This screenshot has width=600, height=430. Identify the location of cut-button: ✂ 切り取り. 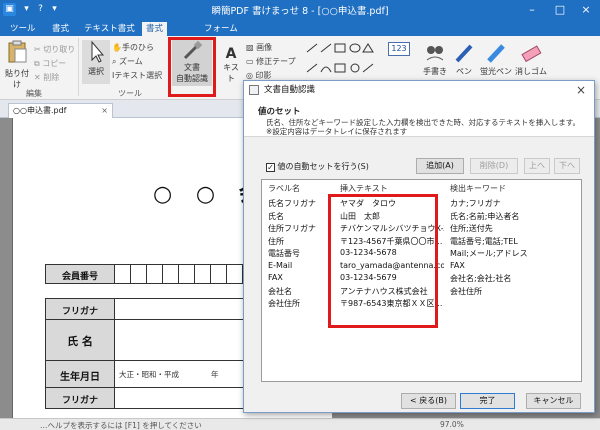
(54, 49).